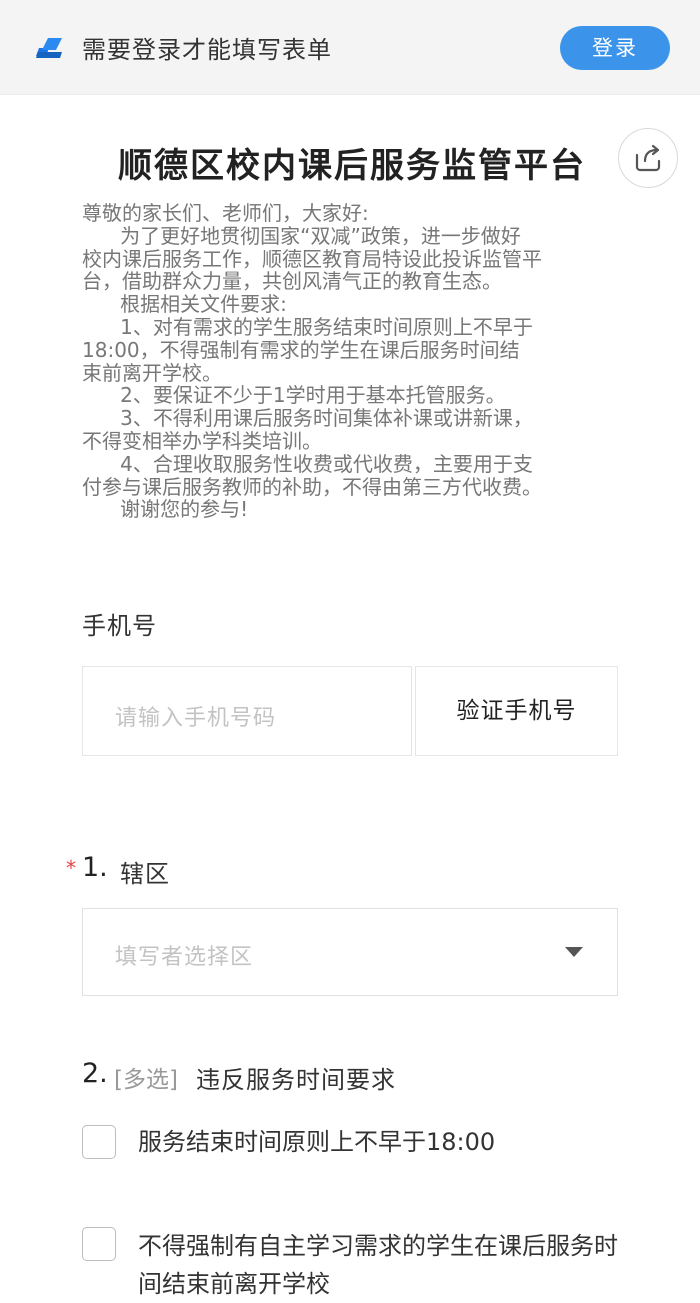  I want to click on question-2-title: 违反服务时间要求, so click(296, 1080).